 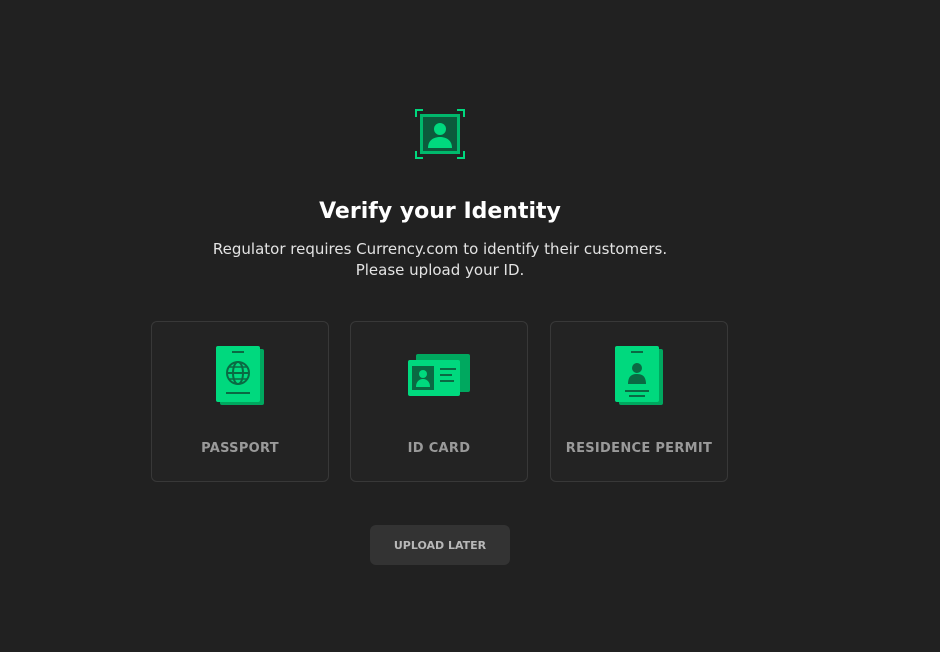 I want to click on subtitle-line-2: Please upload your ID., so click(x=440, y=270).